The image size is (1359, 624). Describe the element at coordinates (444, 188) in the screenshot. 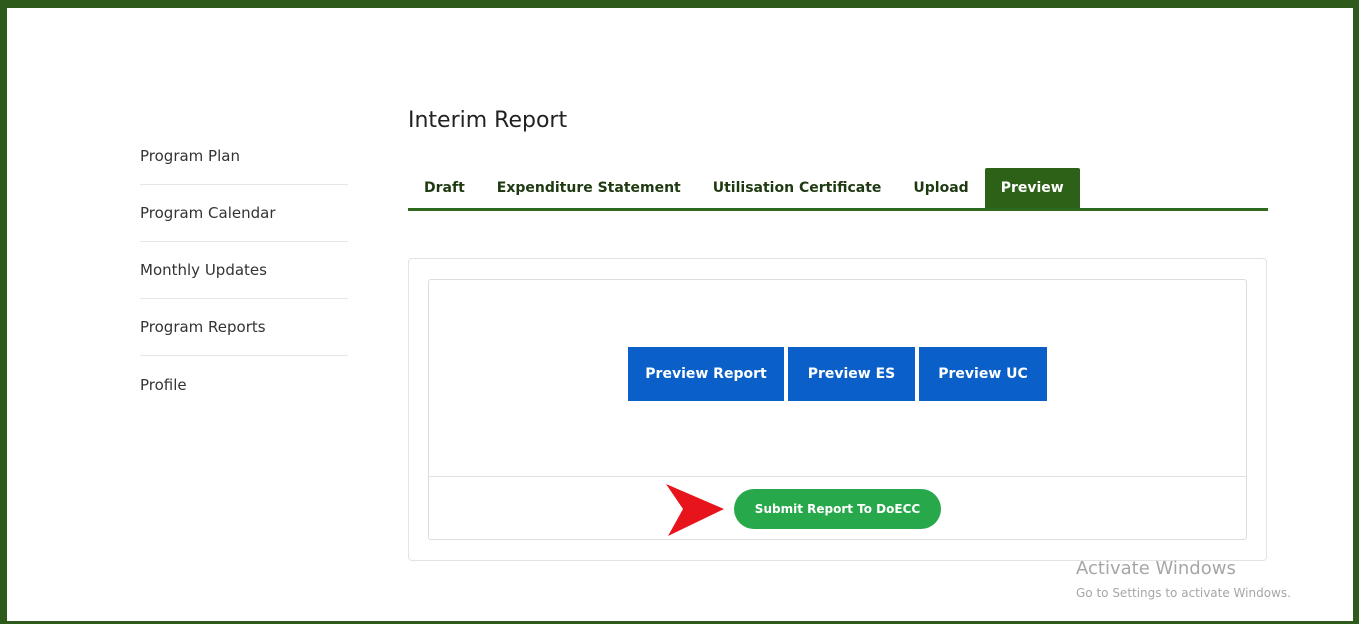

I see `tab-draft: Draft` at that location.